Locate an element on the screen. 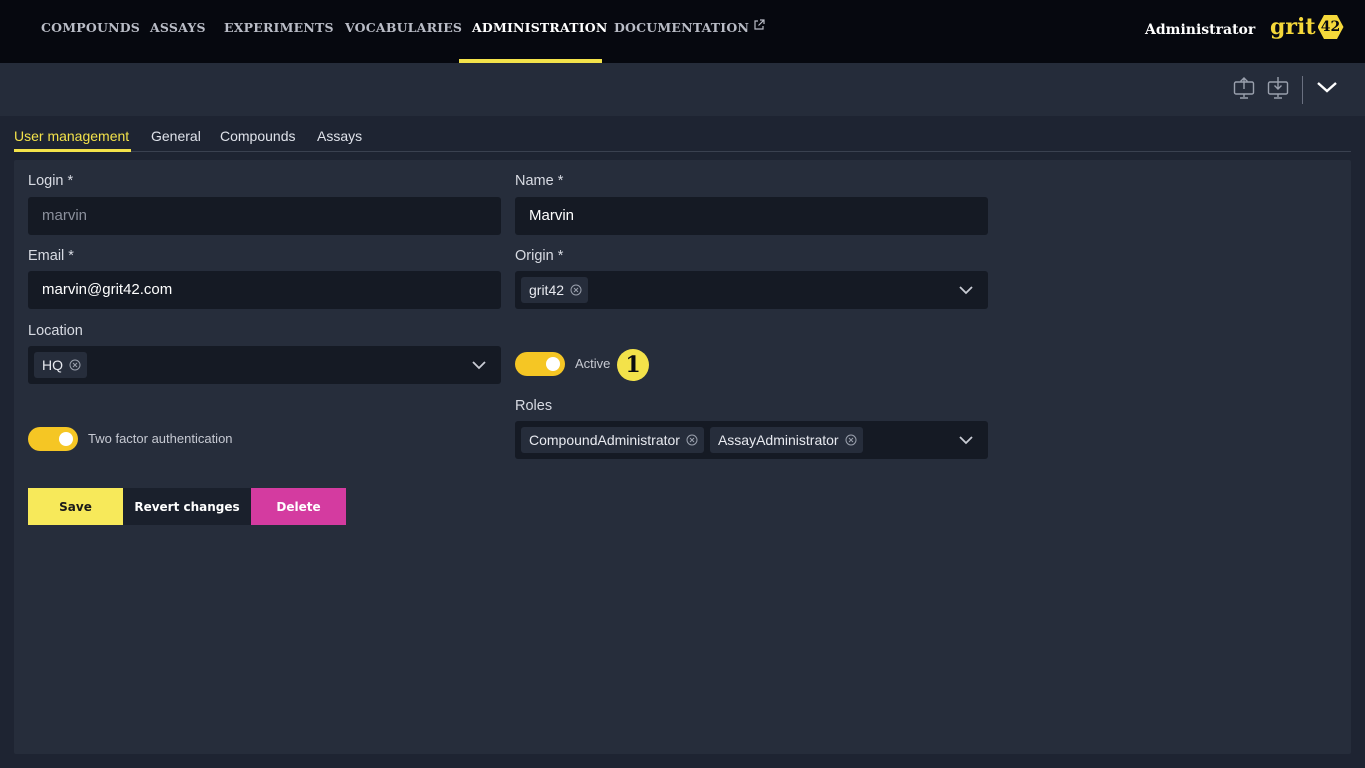  login-label: Login * is located at coordinates (51, 181).